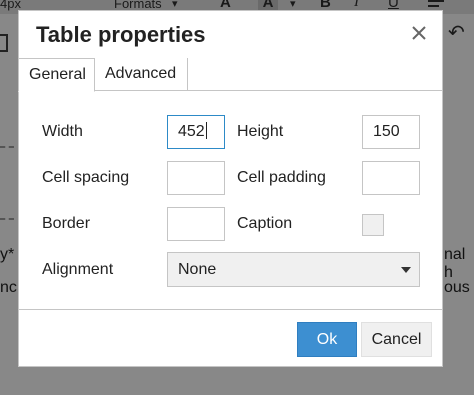 This screenshot has width=474, height=395. Describe the element at coordinates (327, 339) in the screenshot. I see `ok-button: Ok` at that location.